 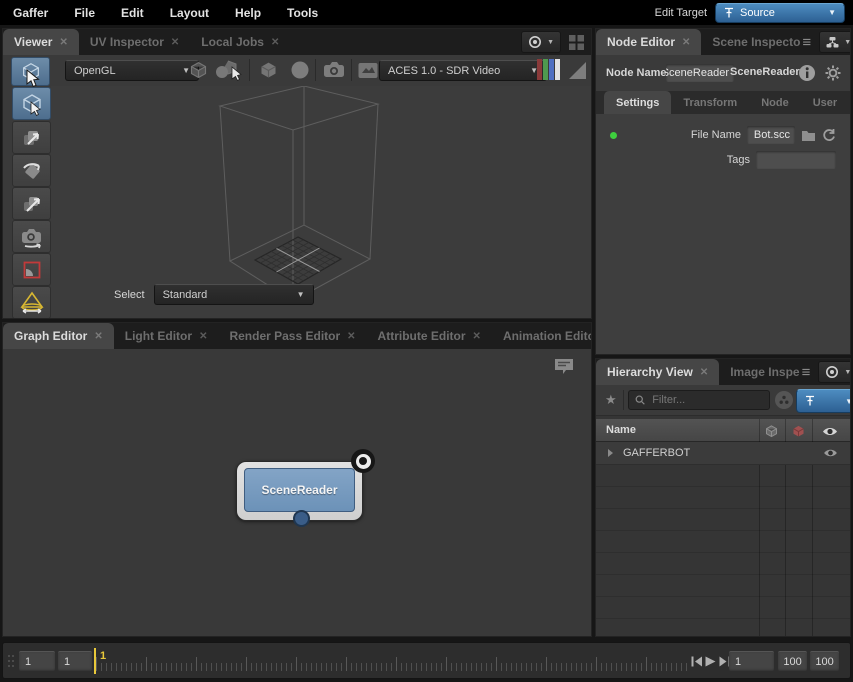 What do you see at coordinates (784, 400) in the screenshot?
I see `set-expansion-button` at bounding box center [784, 400].